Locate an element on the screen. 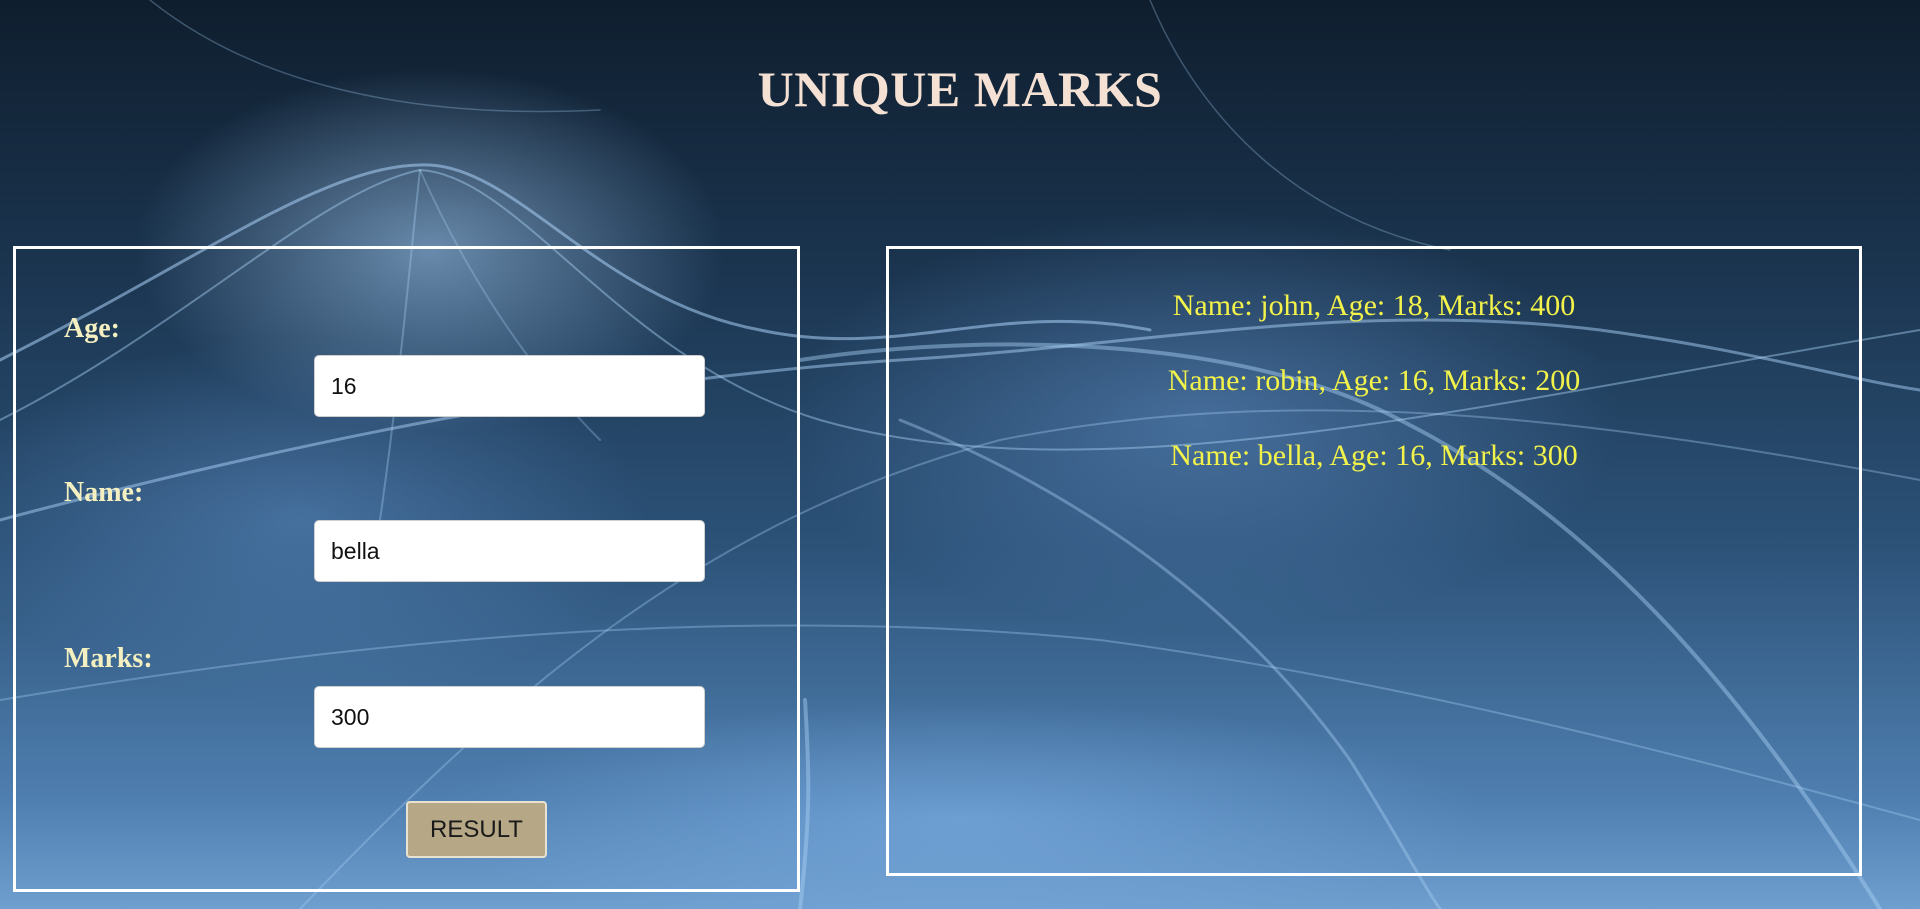 Image resolution: width=1920 pixels, height=909 pixels. marks-label: Marks: is located at coordinates (108, 658).